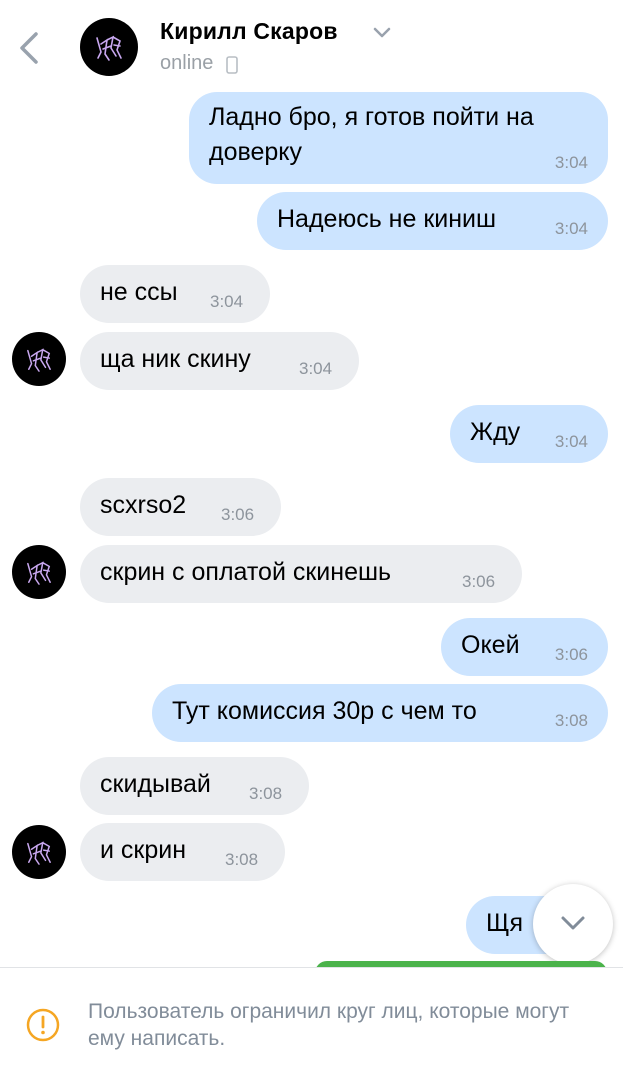 This screenshot has width=623, height=1081. I want to click on message-bubble-outgoing: Окей 3:06, so click(524, 647).